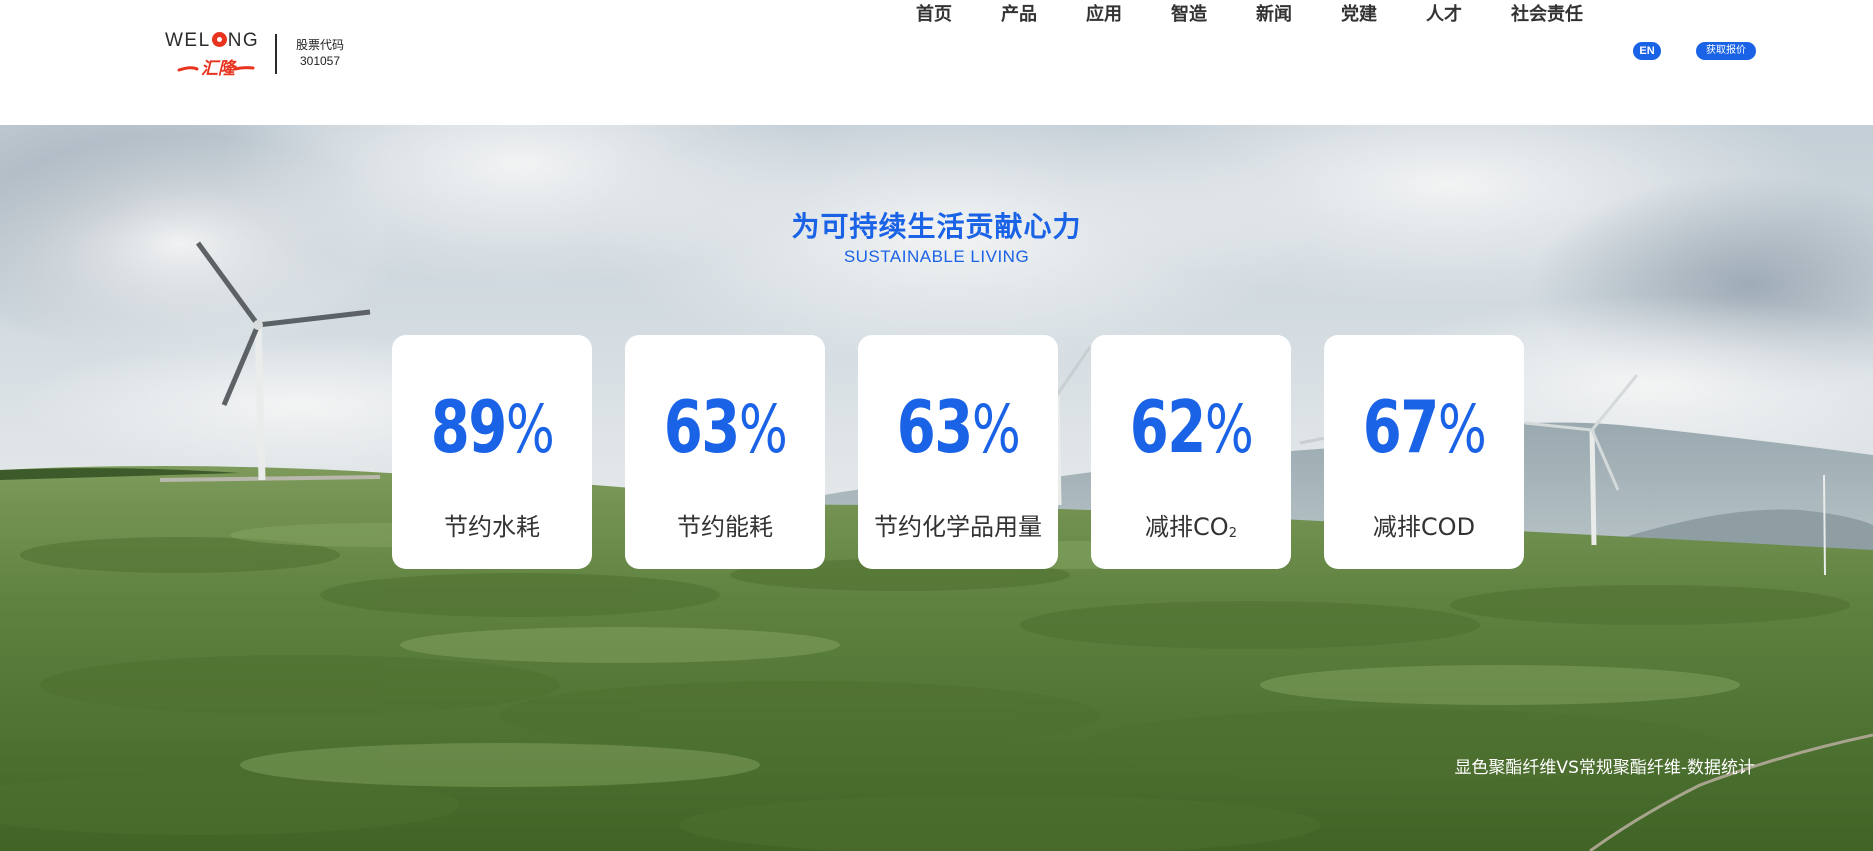 The image size is (1873, 851). Describe the element at coordinates (276, 54) in the screenshot. I see `header-divider` at that location.